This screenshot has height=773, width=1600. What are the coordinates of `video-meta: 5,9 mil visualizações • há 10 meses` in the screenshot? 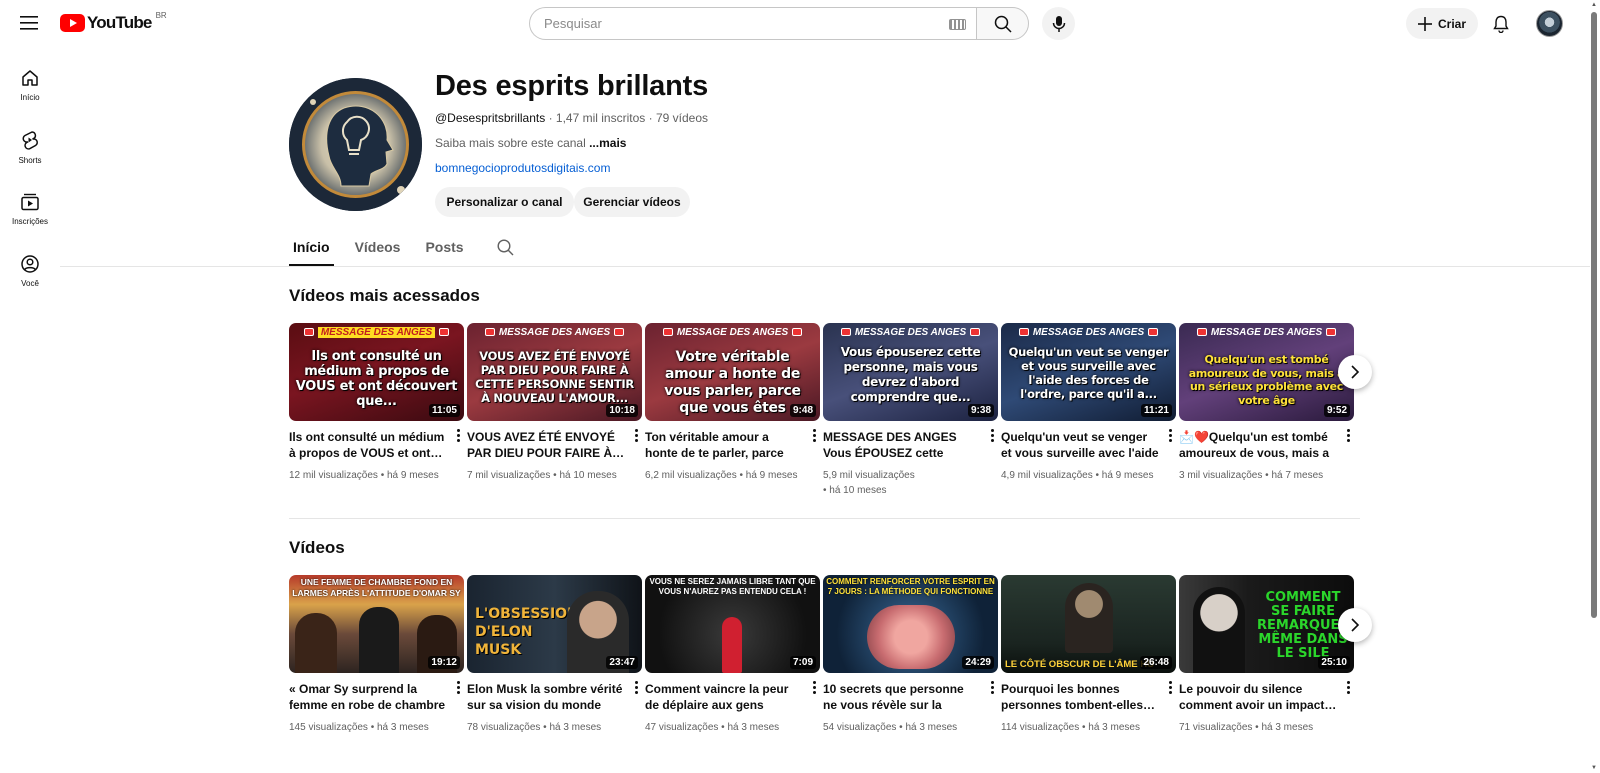 It's located at (869, 483).